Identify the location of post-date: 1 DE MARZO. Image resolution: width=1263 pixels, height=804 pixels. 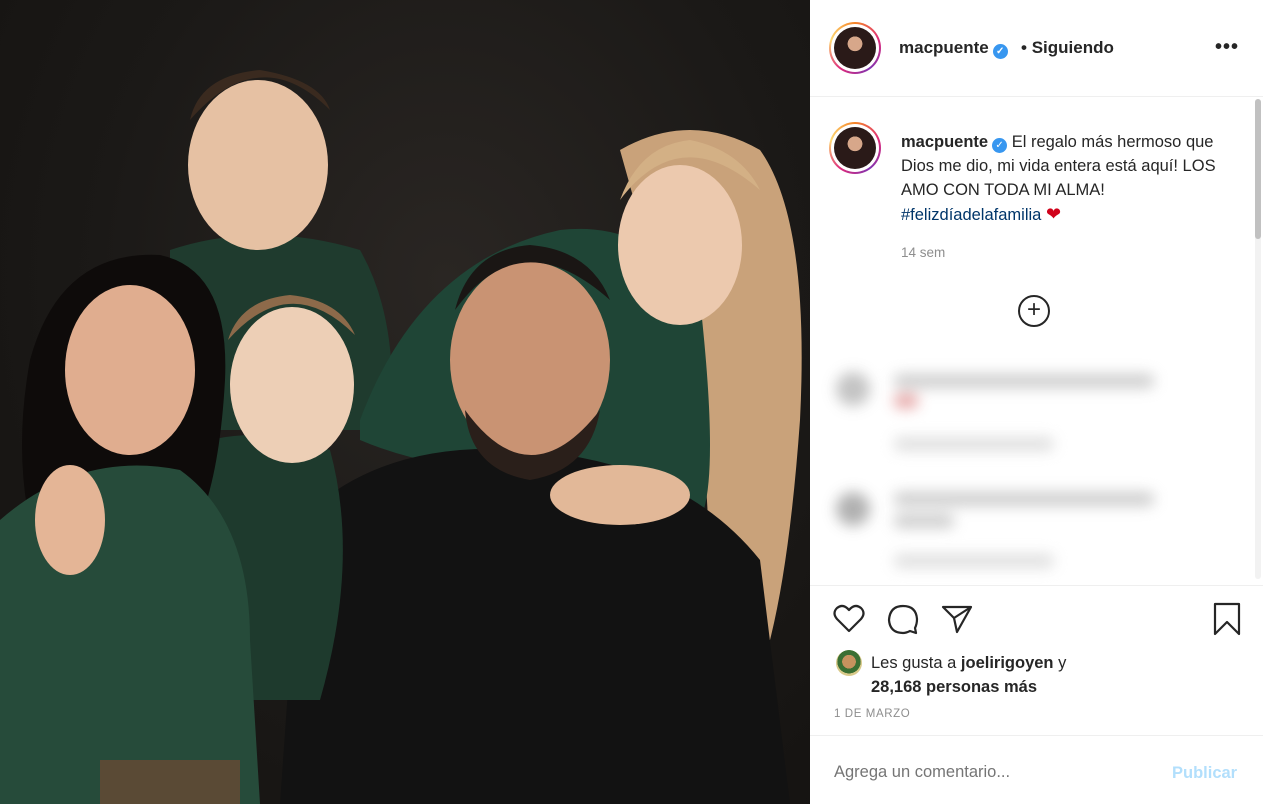
(872, 714).